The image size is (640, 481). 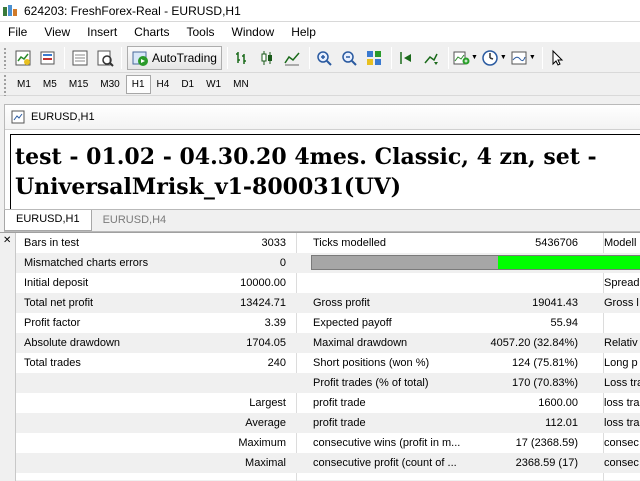 What do you see at coordinates (18, 117) in the screenshot?
I see `chart-window-icon` at bounding box center [18, 117].